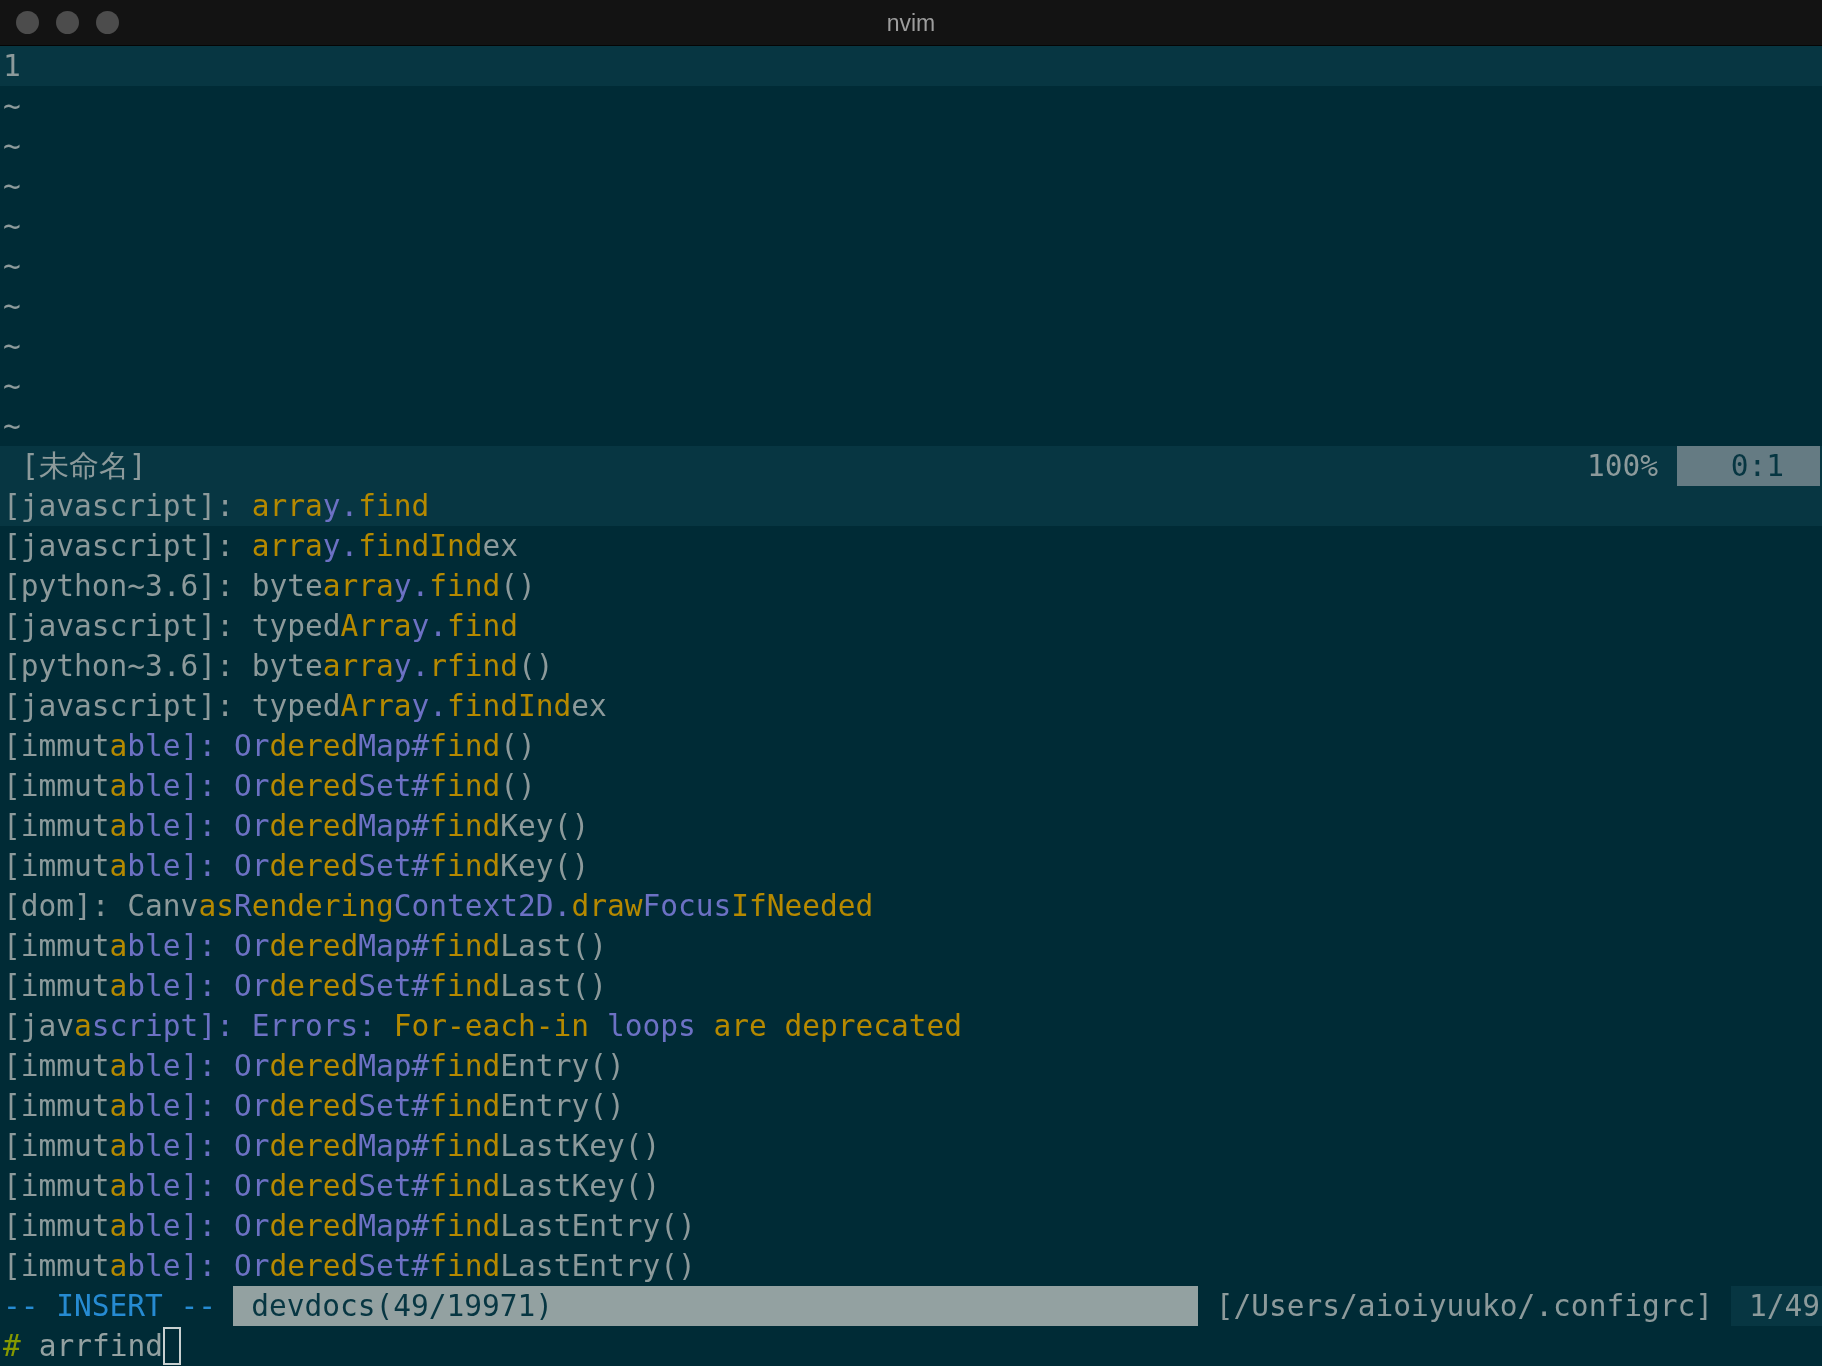 The image size is (1822, 1366). What do you see at coordinates (1622, 466) in the screenshot?
I see `scroll-percent: 100%` at bounding box center [1622, 466].